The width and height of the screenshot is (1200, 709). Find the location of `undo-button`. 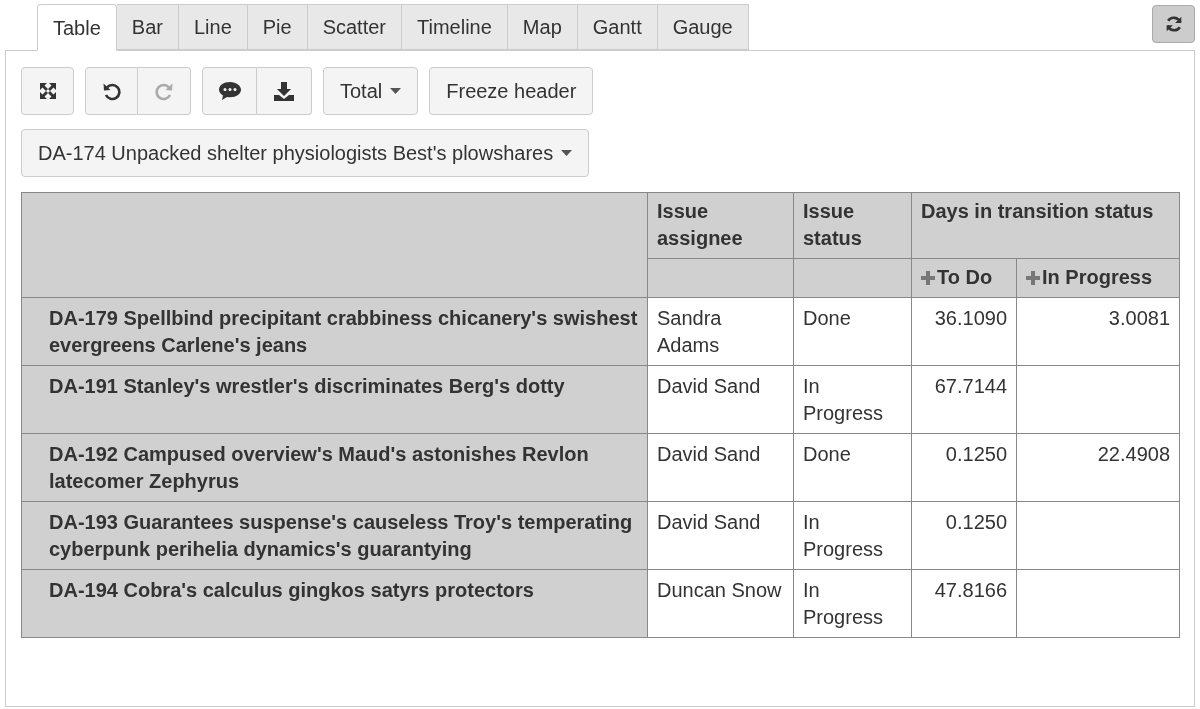

undo-button is located at coordinates (111, 91).